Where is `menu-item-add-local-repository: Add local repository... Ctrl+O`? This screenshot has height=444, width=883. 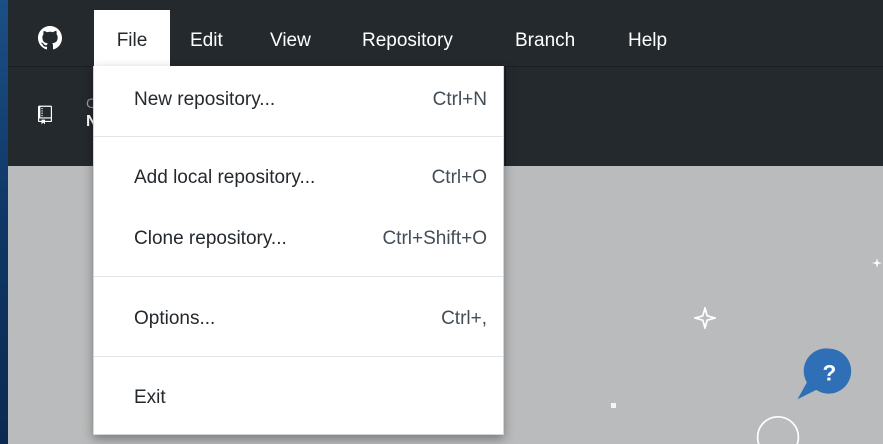
menu-item-add-local-repository: Add local repository... Ctrl+O is located at coordinates (298, 178).